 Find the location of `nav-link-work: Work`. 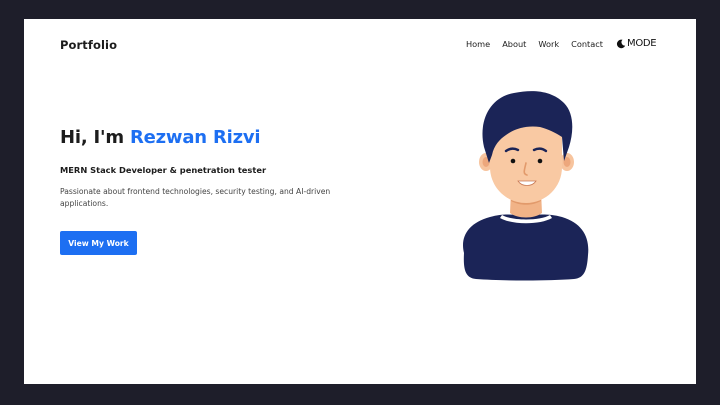

nav-link-work: Work is located at coordinates (548, 44).